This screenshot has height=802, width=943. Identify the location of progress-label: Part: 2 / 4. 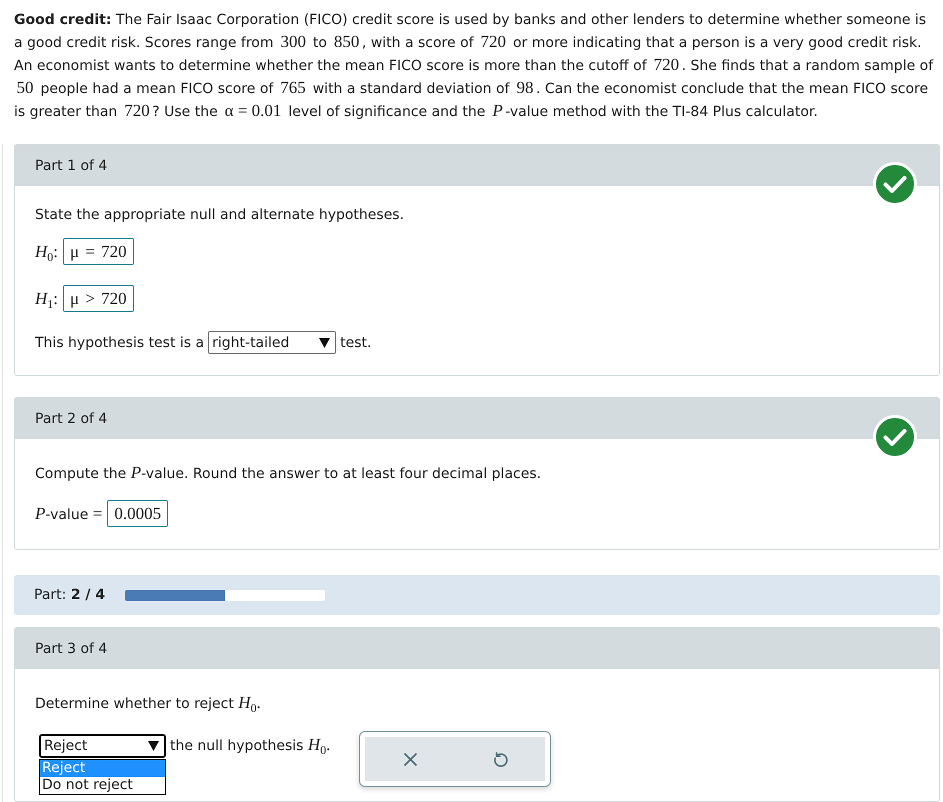
(70, 595).